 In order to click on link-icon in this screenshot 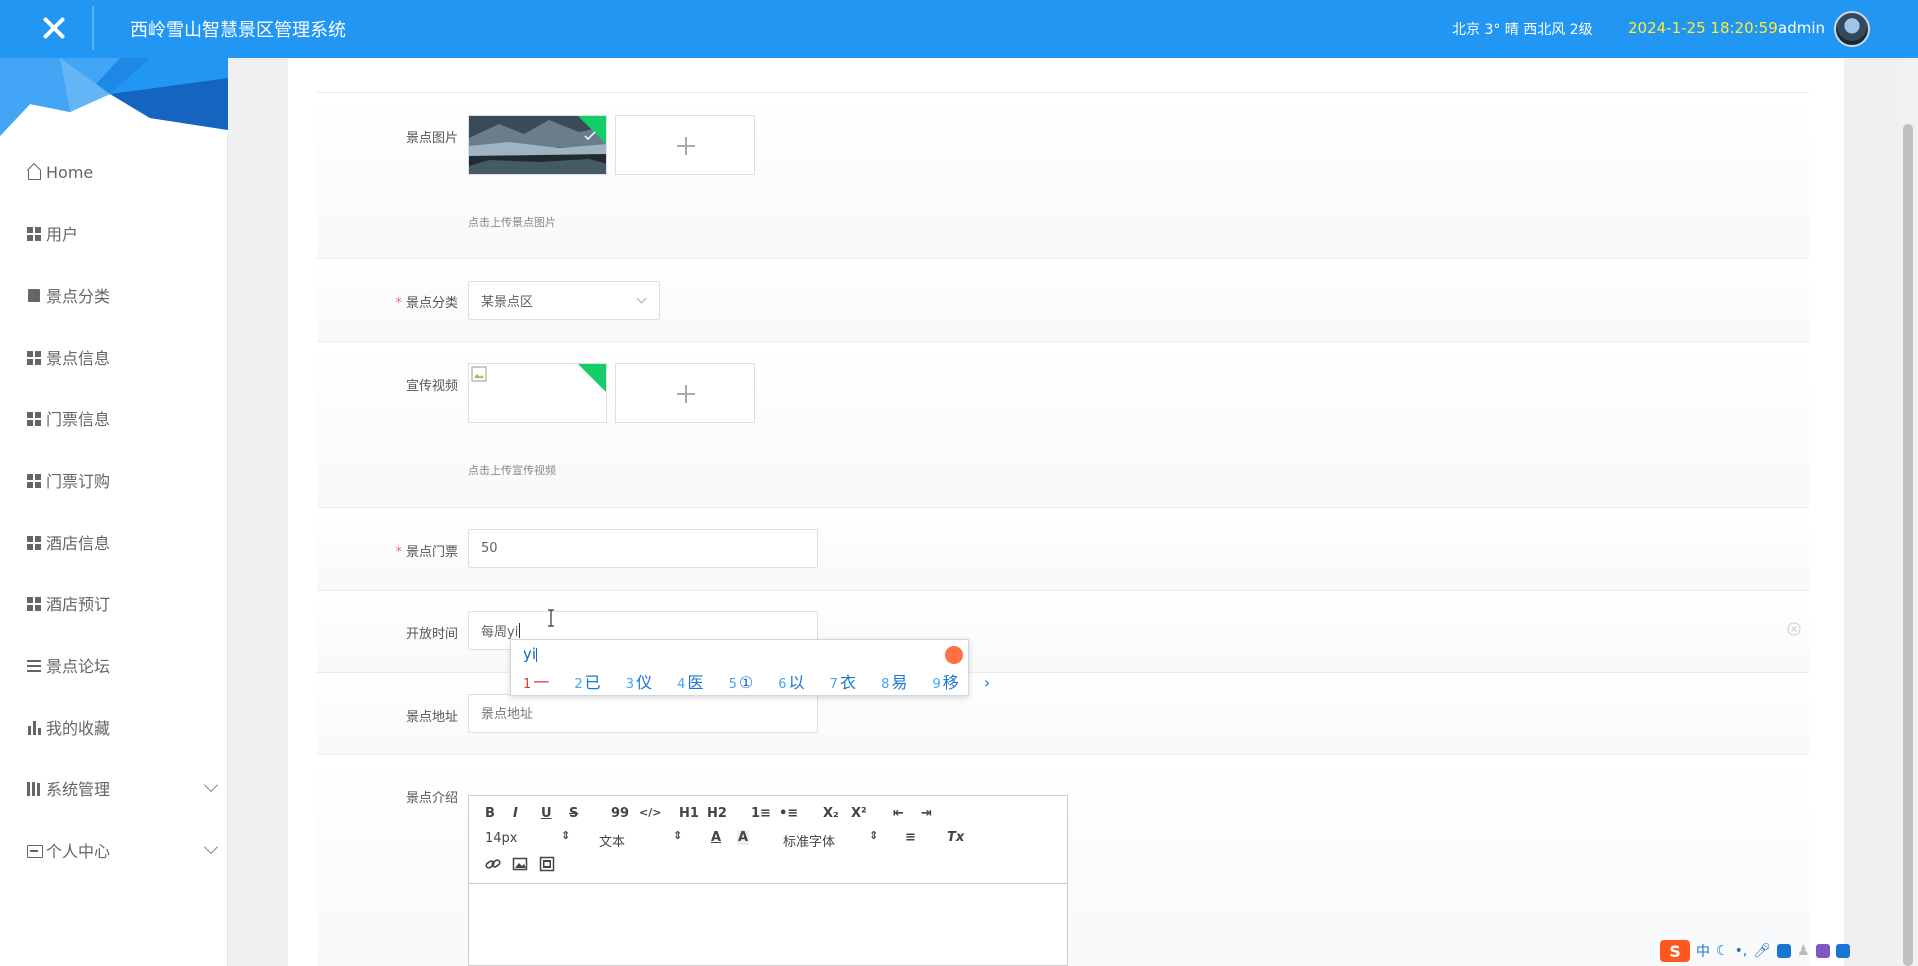, I will do `click(493, 864)`.